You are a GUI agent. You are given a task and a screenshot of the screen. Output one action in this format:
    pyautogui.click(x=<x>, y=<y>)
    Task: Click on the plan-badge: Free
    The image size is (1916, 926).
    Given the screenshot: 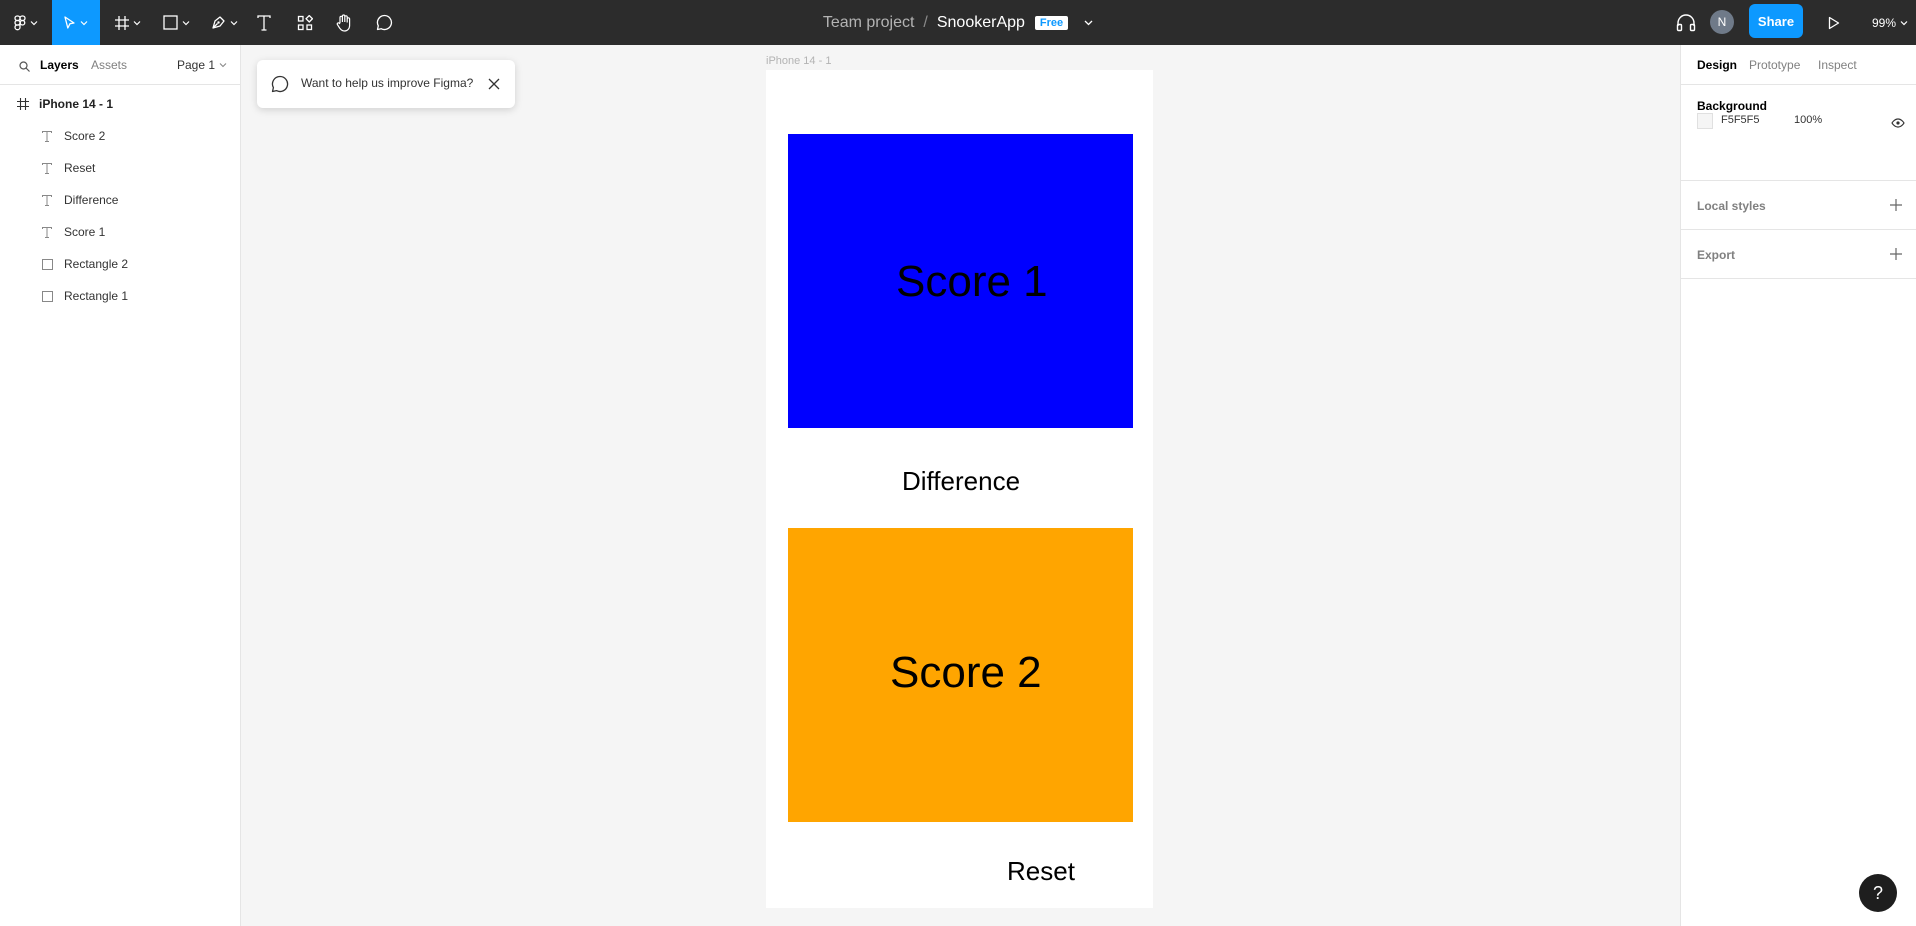 What is the action you would take?
    pyautogui.click(x=1051, y=22)
    